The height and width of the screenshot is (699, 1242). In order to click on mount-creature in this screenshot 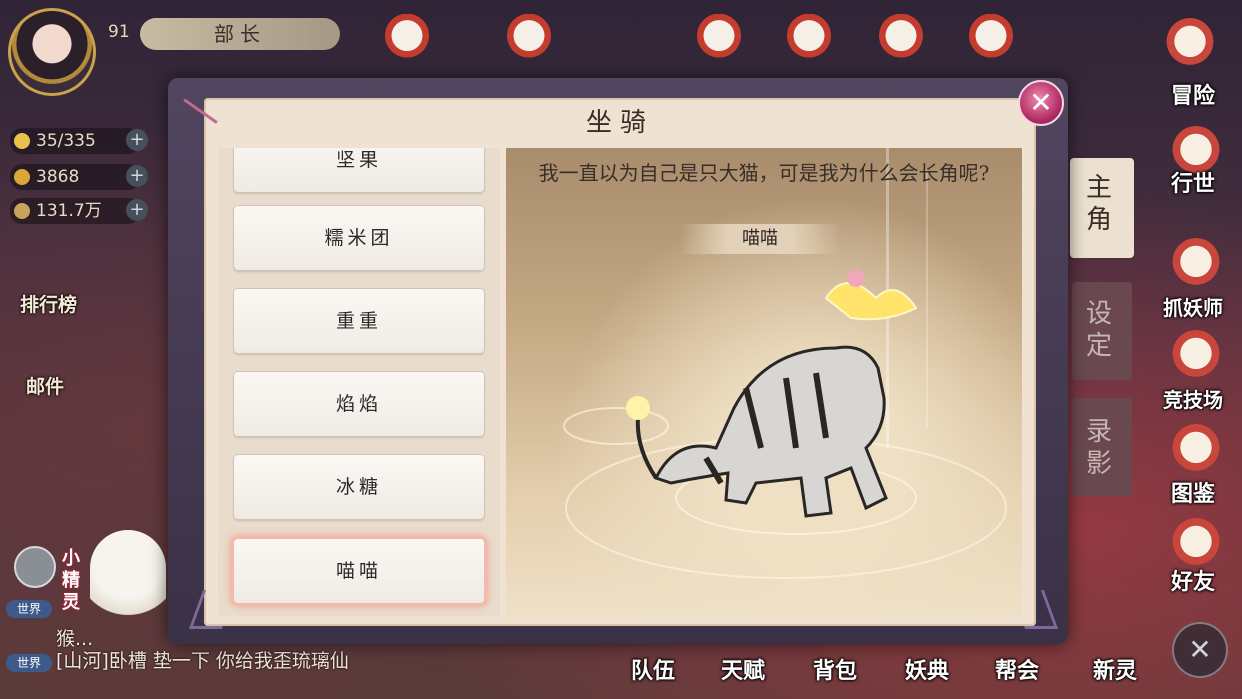, I will do `click(772, 393)`.